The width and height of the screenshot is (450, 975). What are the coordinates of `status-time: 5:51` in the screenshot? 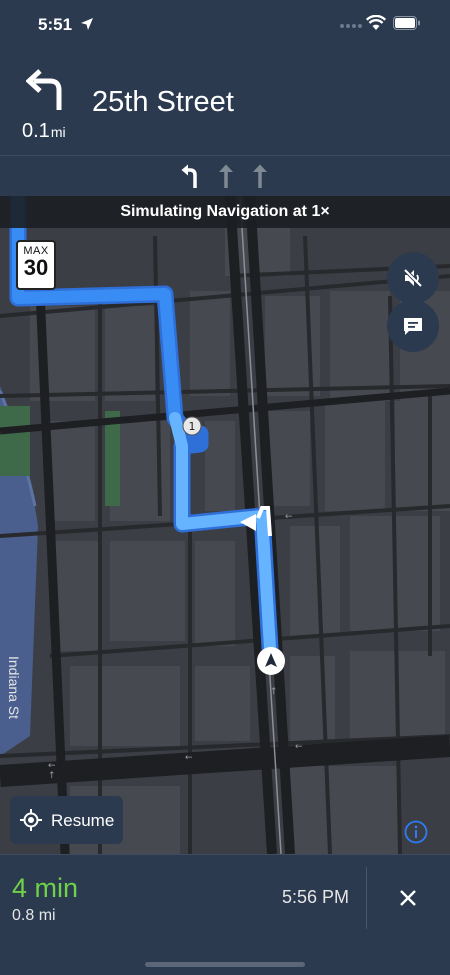 It's located at (55, 24).